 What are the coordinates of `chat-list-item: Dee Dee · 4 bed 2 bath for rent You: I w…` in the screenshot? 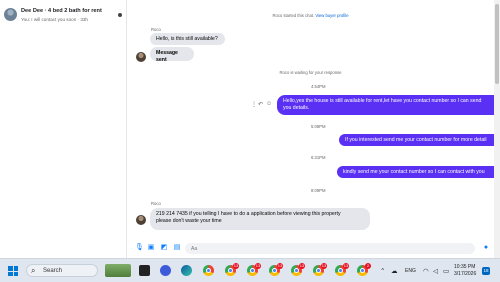 It's located at (63, 19).